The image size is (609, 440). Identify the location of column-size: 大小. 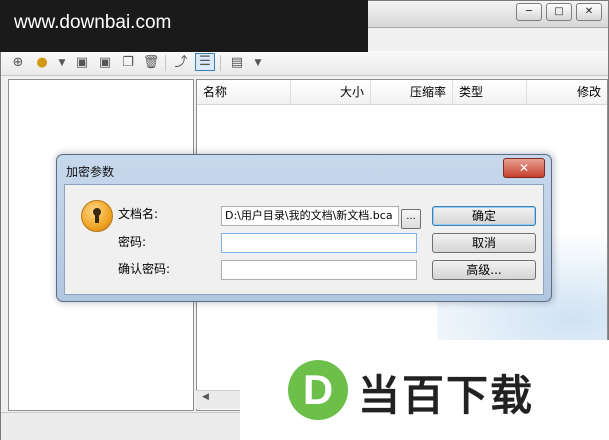
(331, 92).